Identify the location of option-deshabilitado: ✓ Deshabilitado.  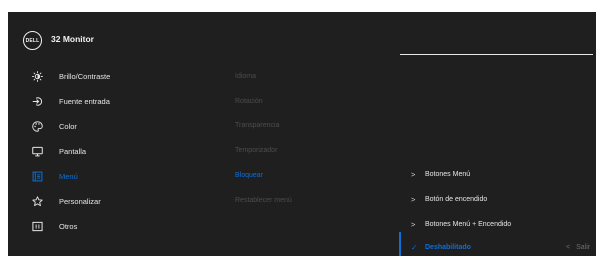
(491, 248).